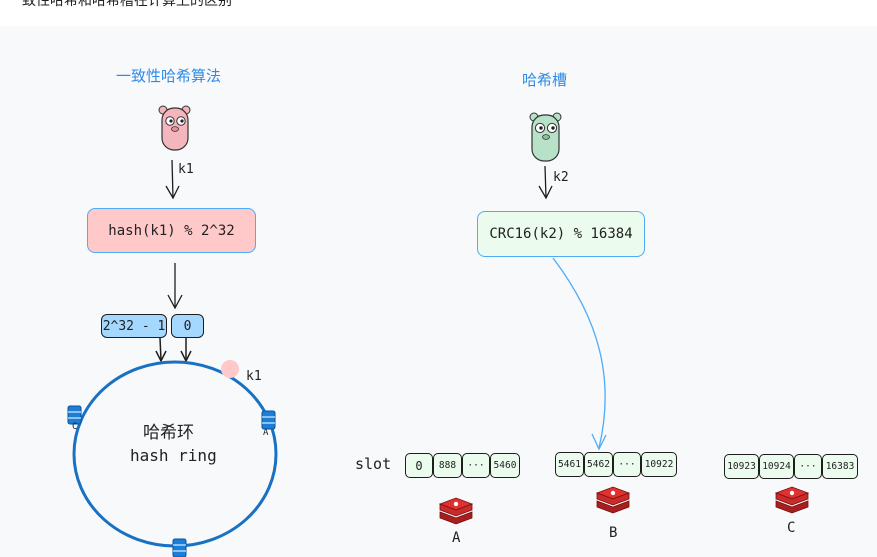  What do you see at coordinates (741, 466) in the screenshot?
I see `slot-cell: 10923` at bounding box center [741, 466].